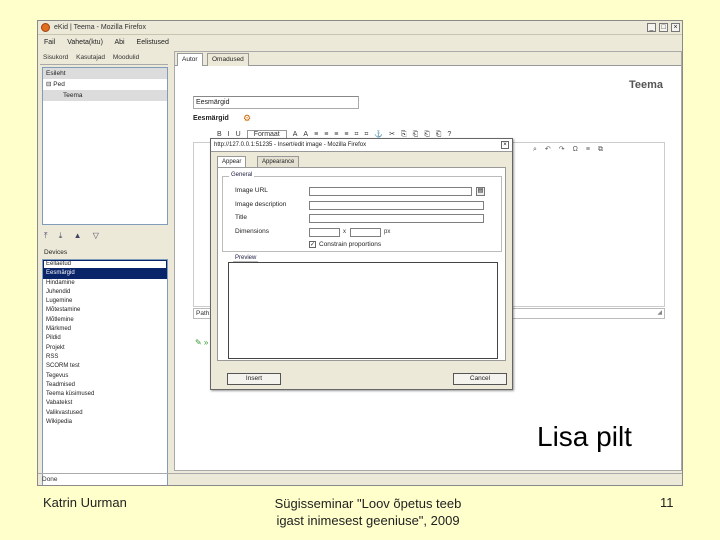 The width and height of the screenshot is (720, 540). Describe the element at coordinates (360, 42) in the screenshot. I see `menu-bar: Fail Vaheta(ktu) Abi Eelistused` at that location.